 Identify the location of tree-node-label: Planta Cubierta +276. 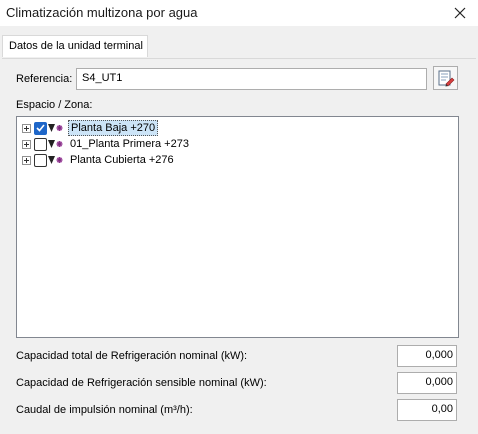
(122, 160).